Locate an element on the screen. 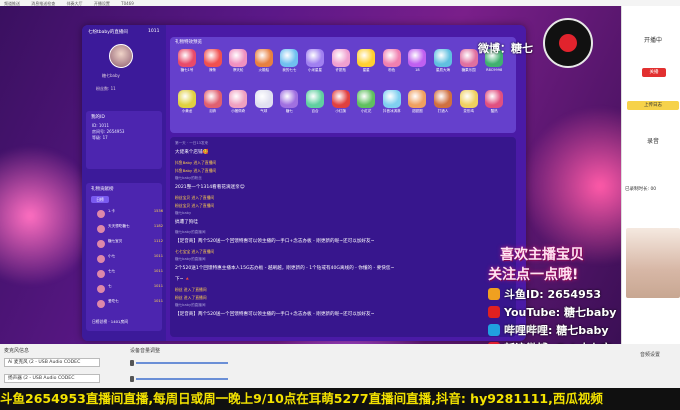 Image resolution: width=680 pixels, height=410 pixels. gift-item: 星辰大海 is located at coordinates (443, 64).